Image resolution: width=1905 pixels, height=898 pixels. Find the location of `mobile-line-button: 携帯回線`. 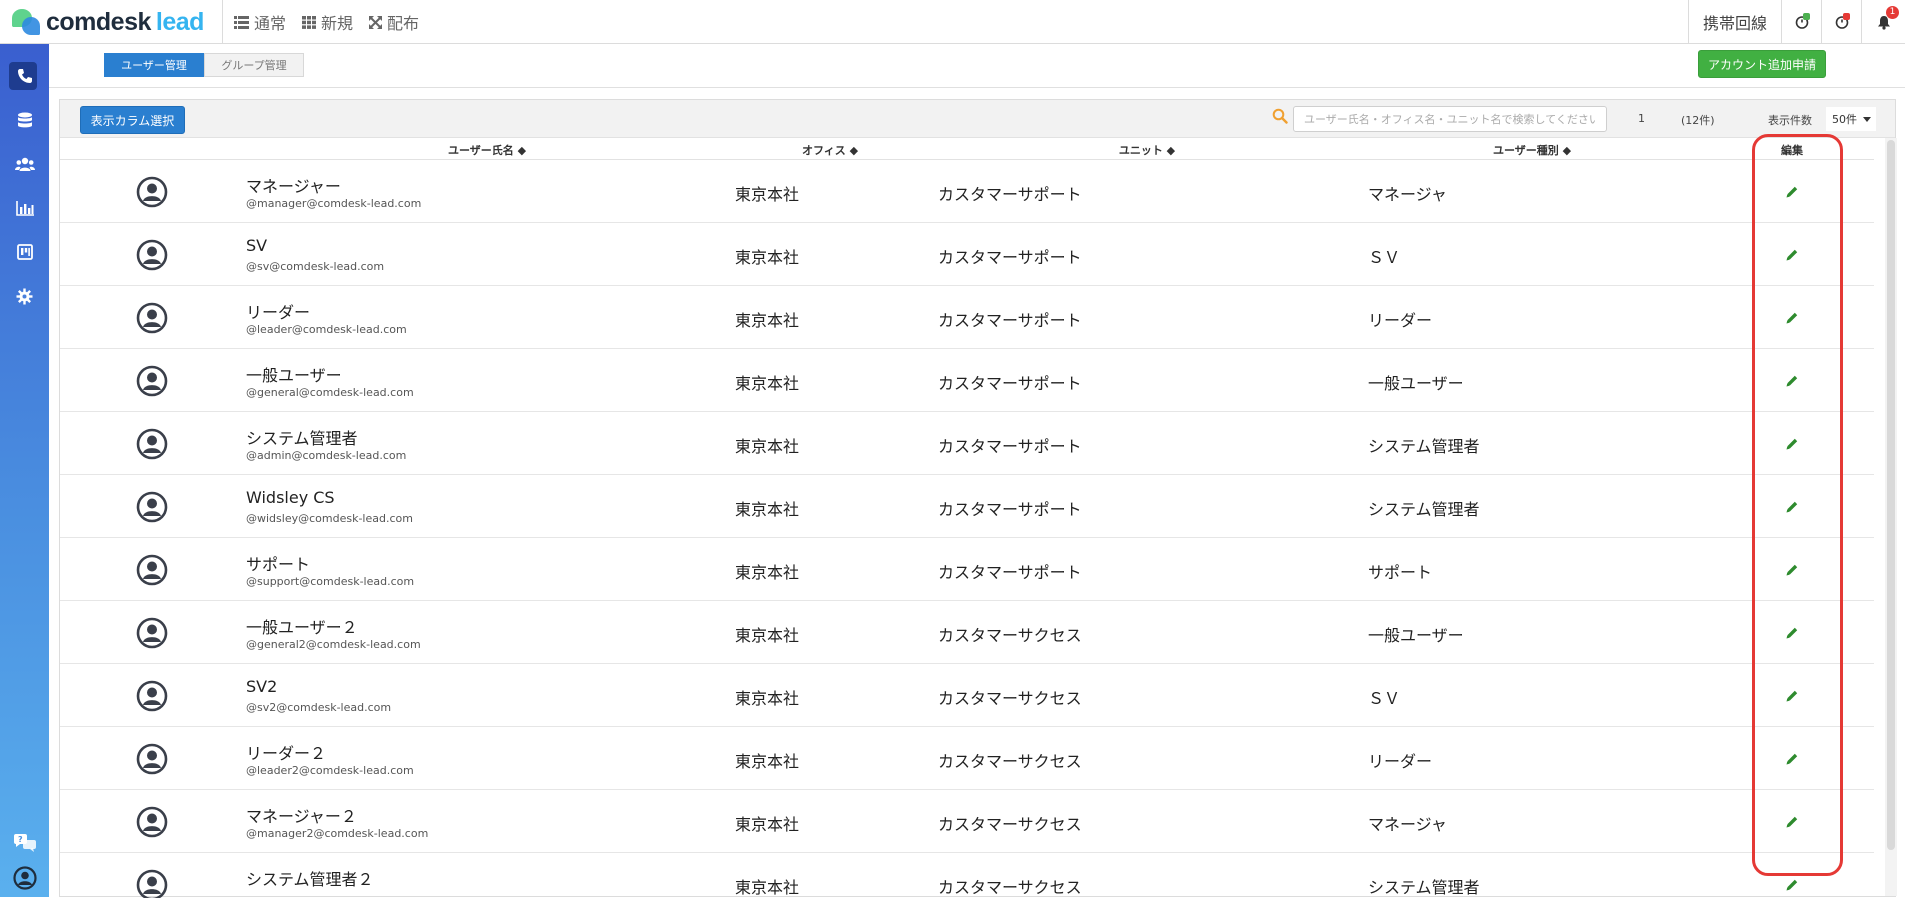

mobile-line-button: 携帯回線 is located at coordinates (1734, 22).